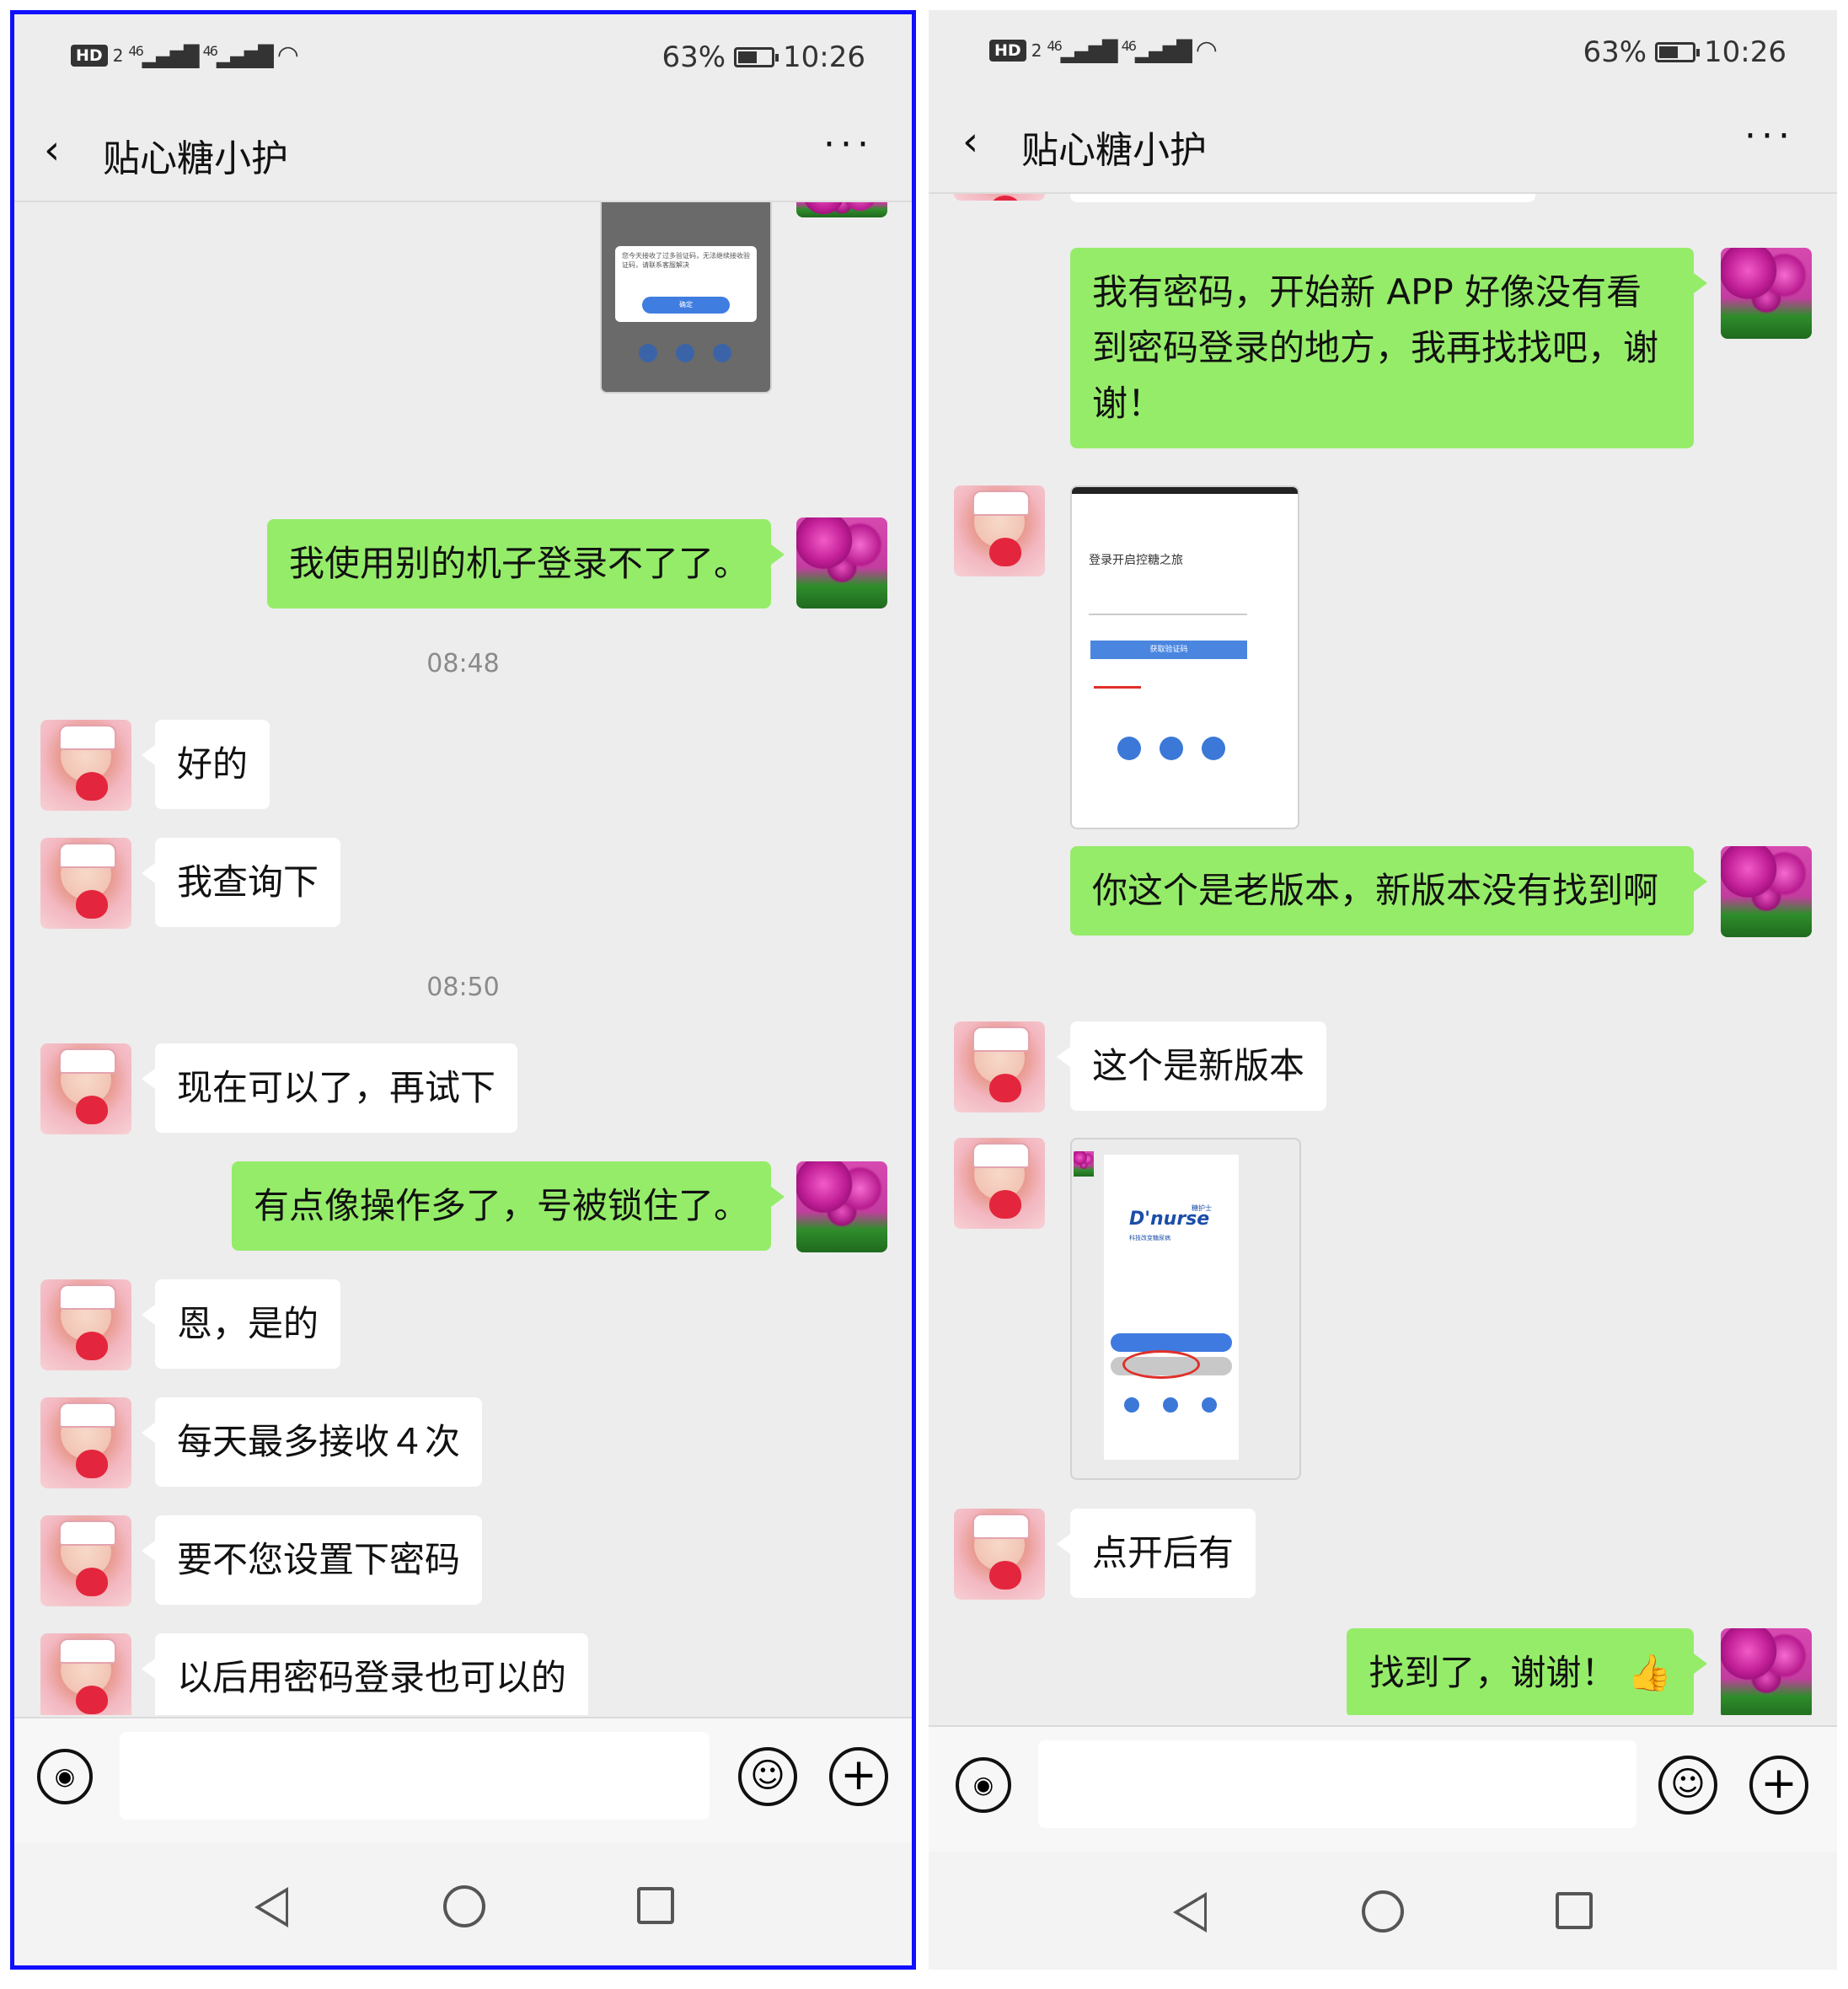 The height and width of the screenshot is (1989, 1848). I want to click on image-message: D'nurse 糖护士 科技改变糖尿病, so click(1185, 1309).